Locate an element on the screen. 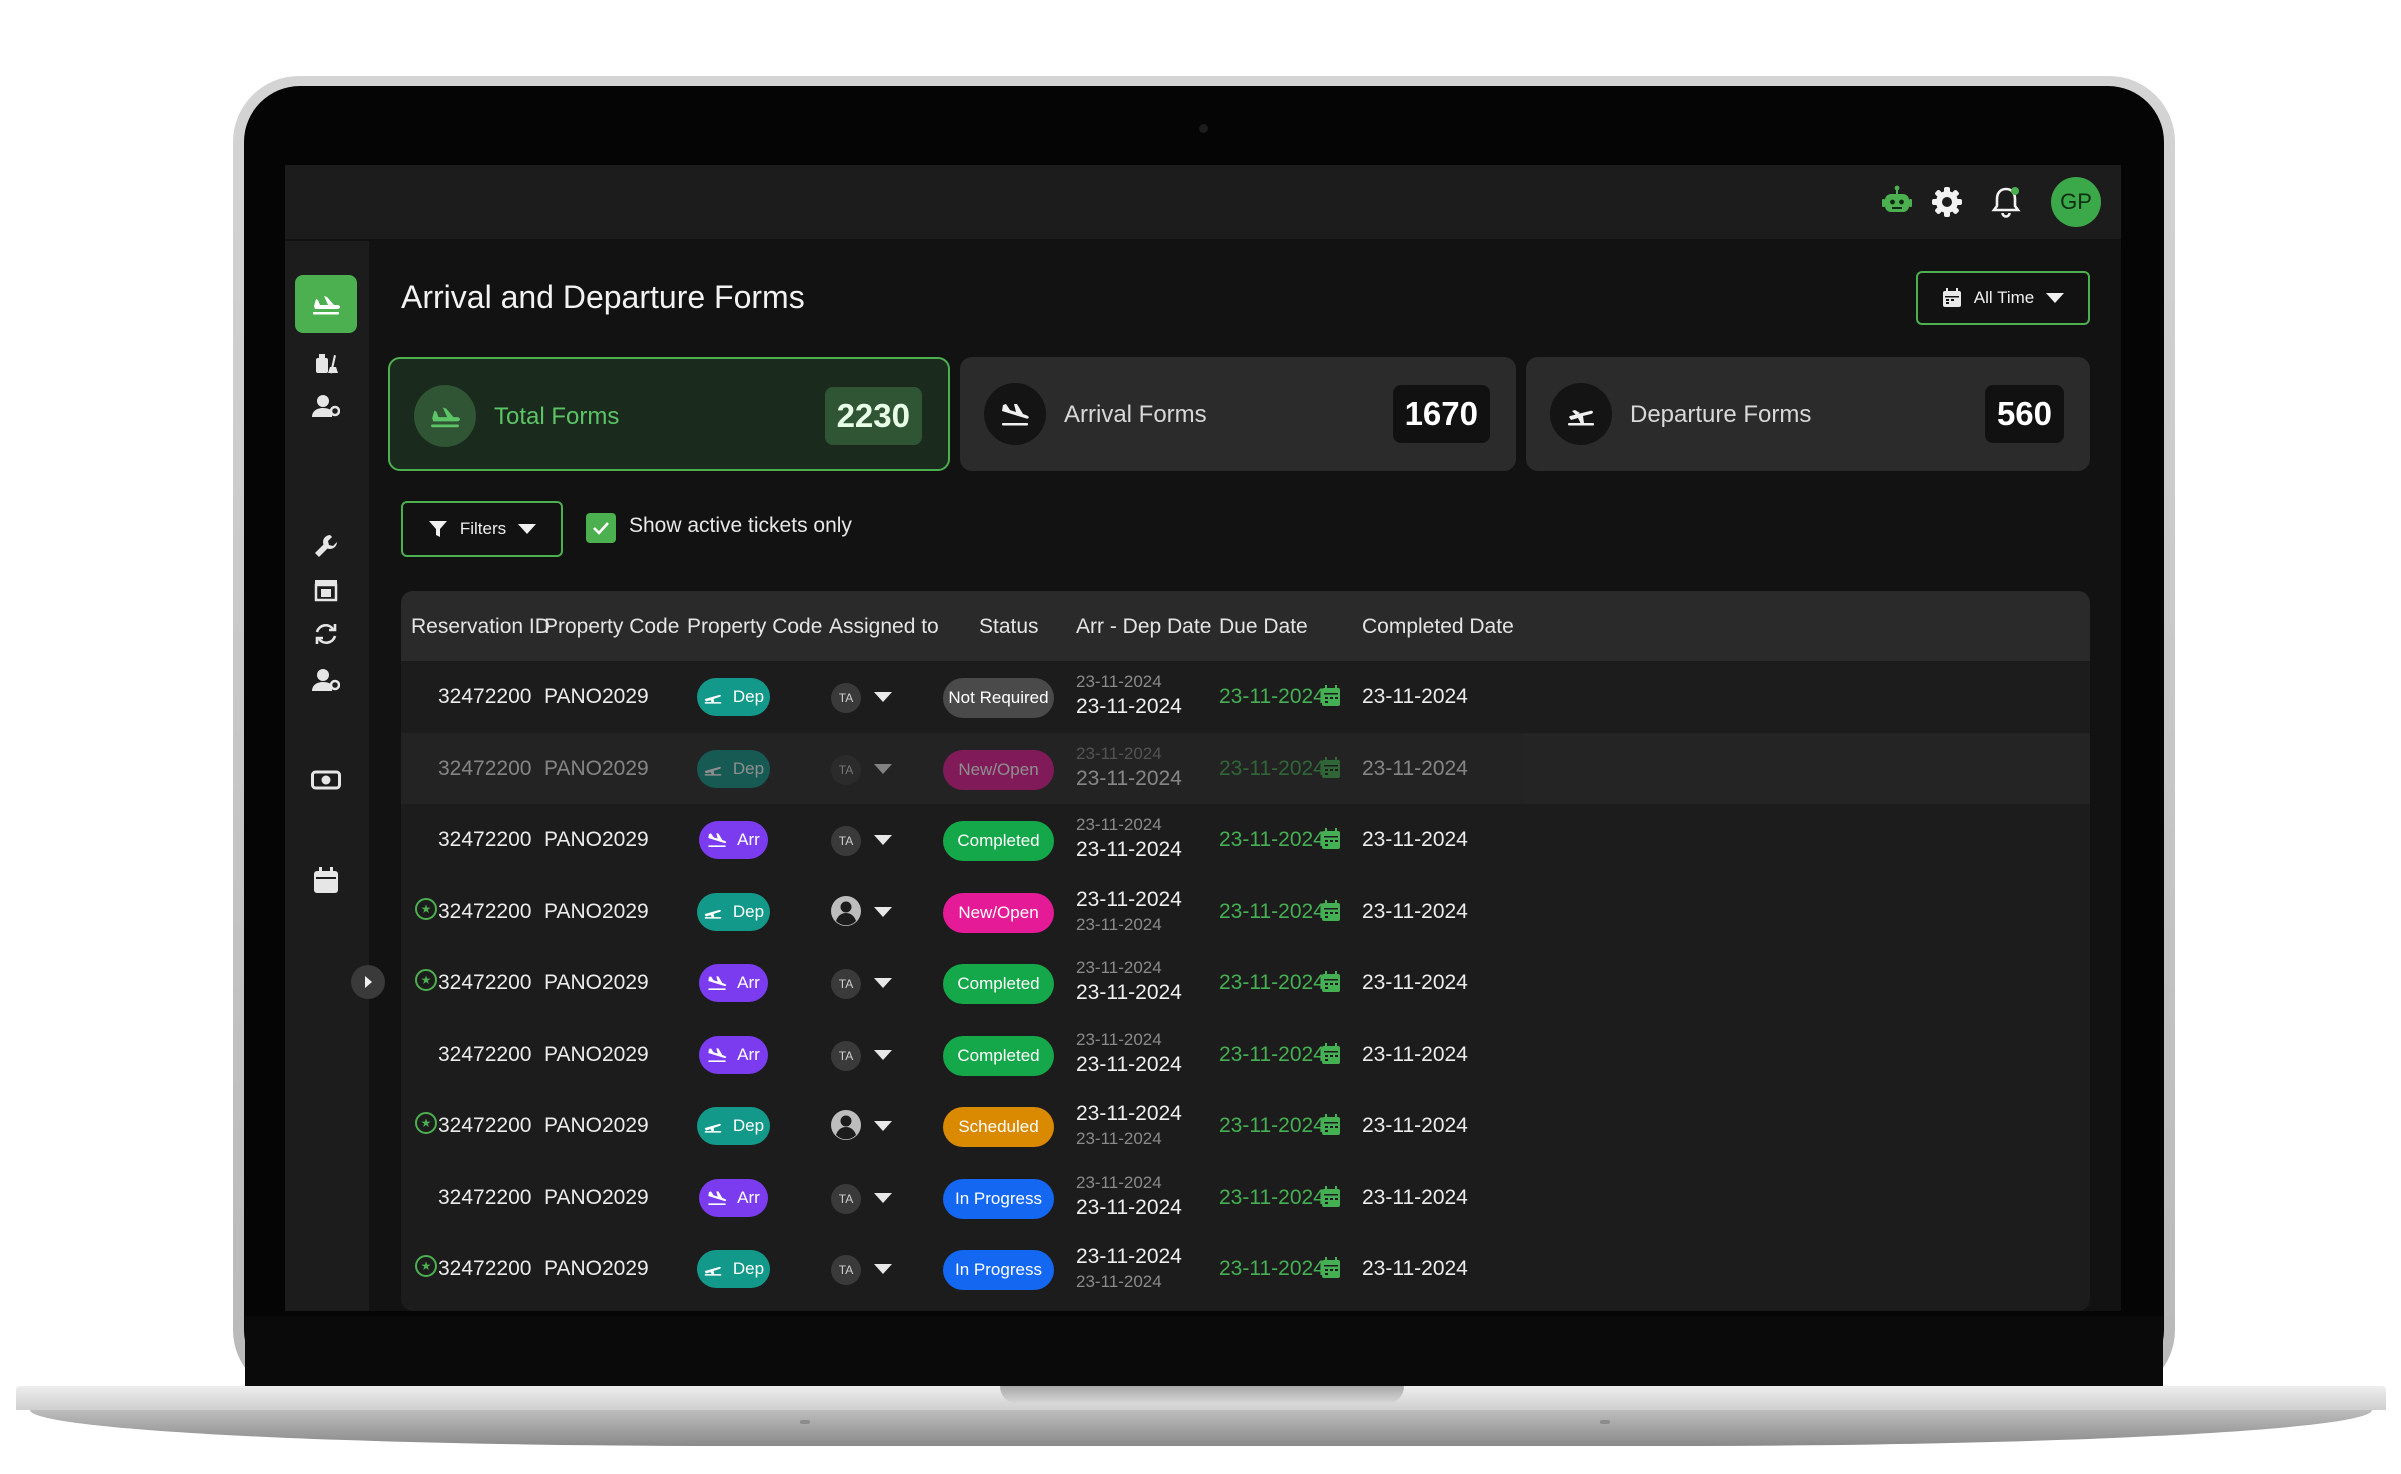  table-row: Dep23-11-2024 is located at coordinates (1245, 1308).